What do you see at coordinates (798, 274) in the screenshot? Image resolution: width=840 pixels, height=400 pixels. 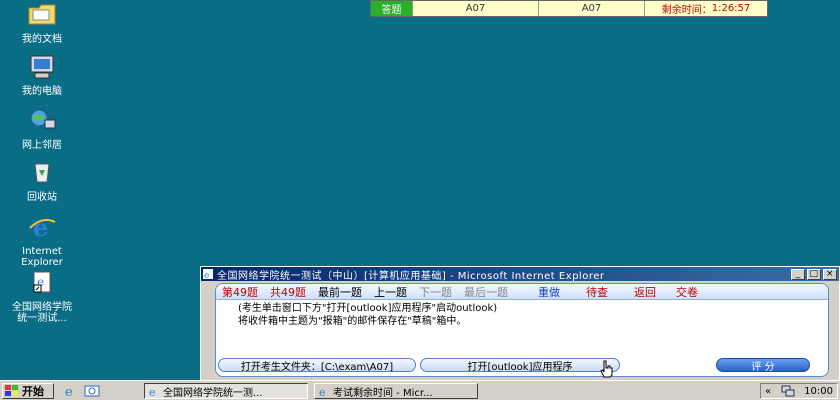 I see `minimize-button: _` at bounding box center [798, 274].